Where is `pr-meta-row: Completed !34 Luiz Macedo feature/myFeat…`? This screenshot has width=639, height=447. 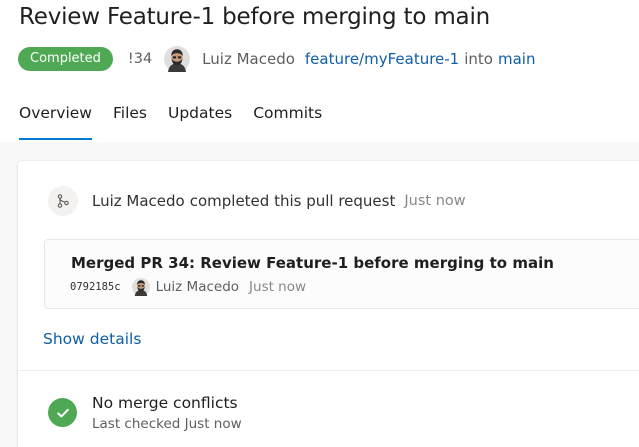 pr-meta-row: Completed !34 Luiz Macedo feature/myFeat… is located at coordinates (276, 59).